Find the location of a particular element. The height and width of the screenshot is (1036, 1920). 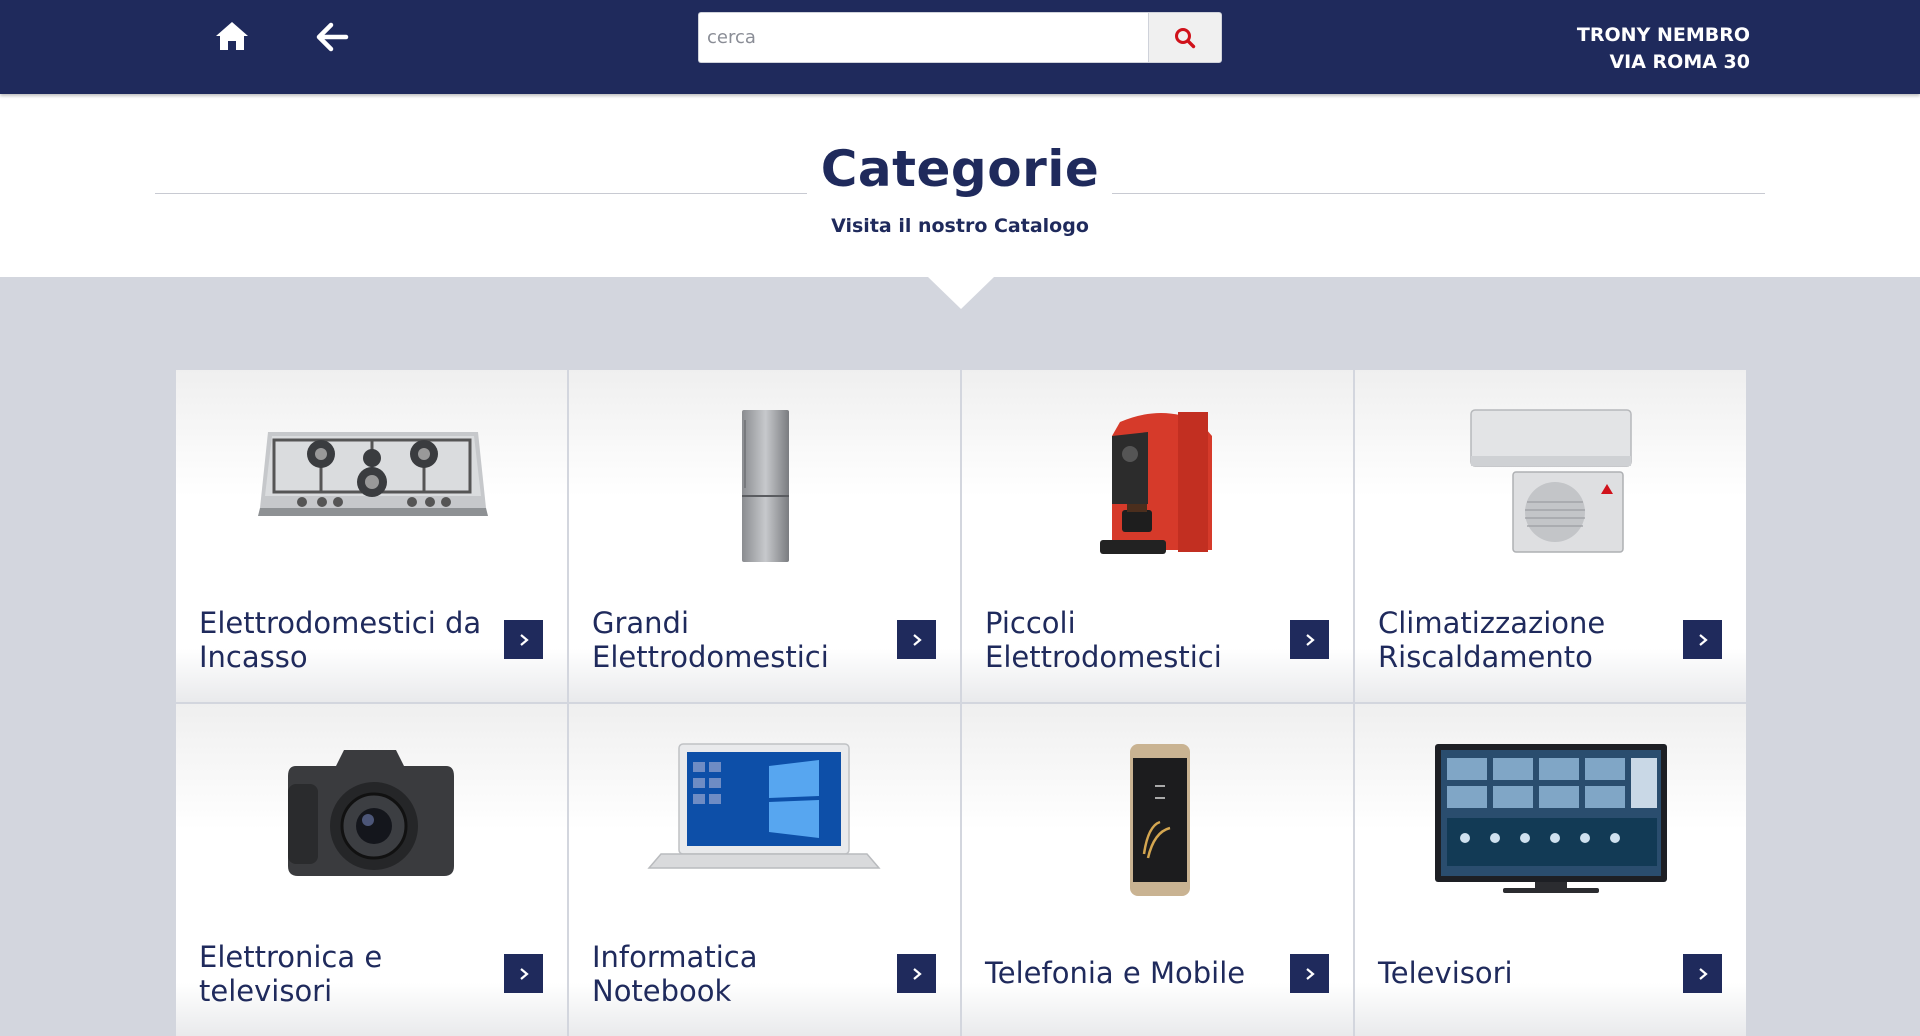

category-card-elettronica-e-televisori: Elettronica e televisori is located at coordinates (371, 870).